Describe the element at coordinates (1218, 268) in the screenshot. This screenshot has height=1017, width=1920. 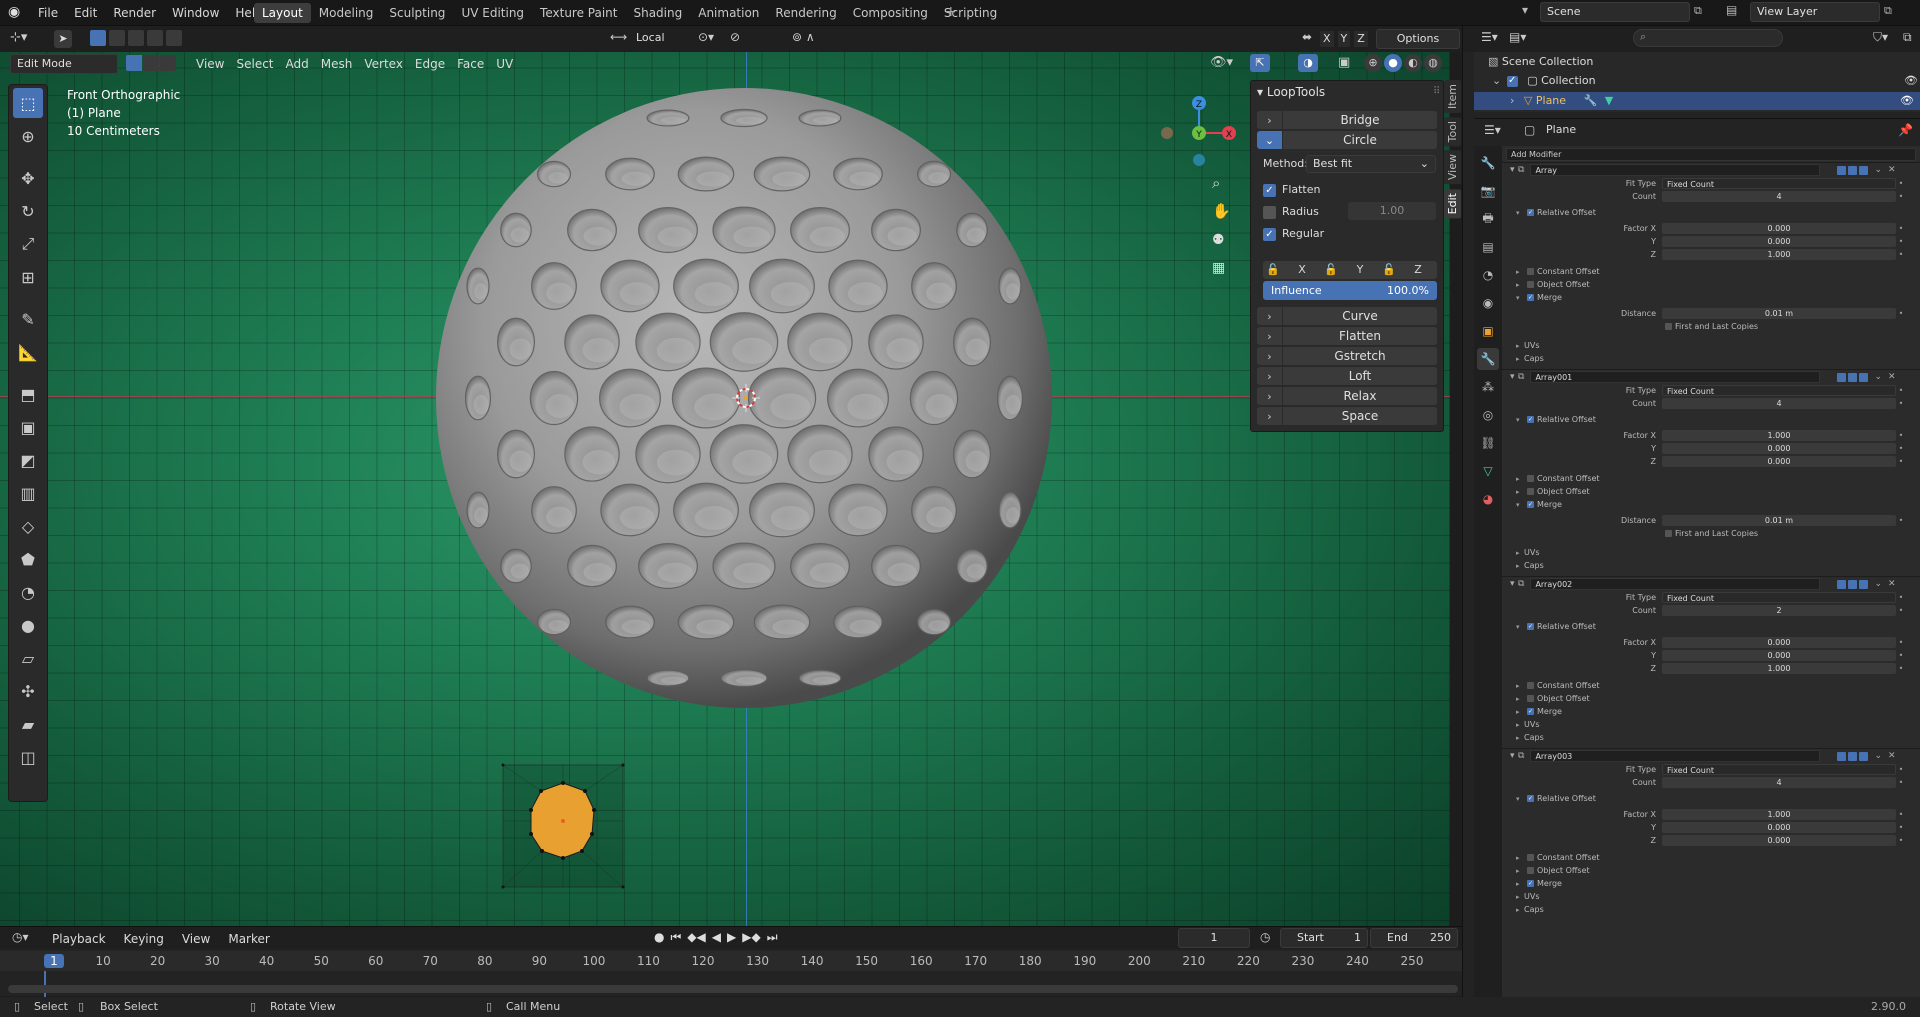
I see `grid-perspective-icon: ▦` at that location.